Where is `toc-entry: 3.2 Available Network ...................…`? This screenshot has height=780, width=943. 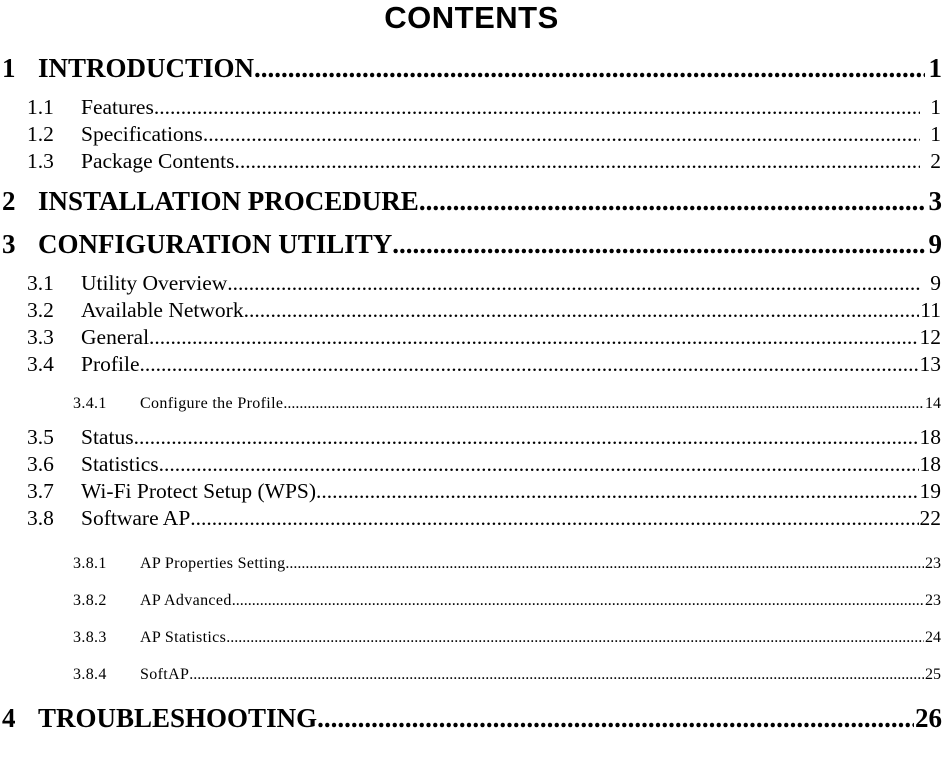
toc-entry: 3.2 Available Network ...................… is located at coordinates (471, 310).